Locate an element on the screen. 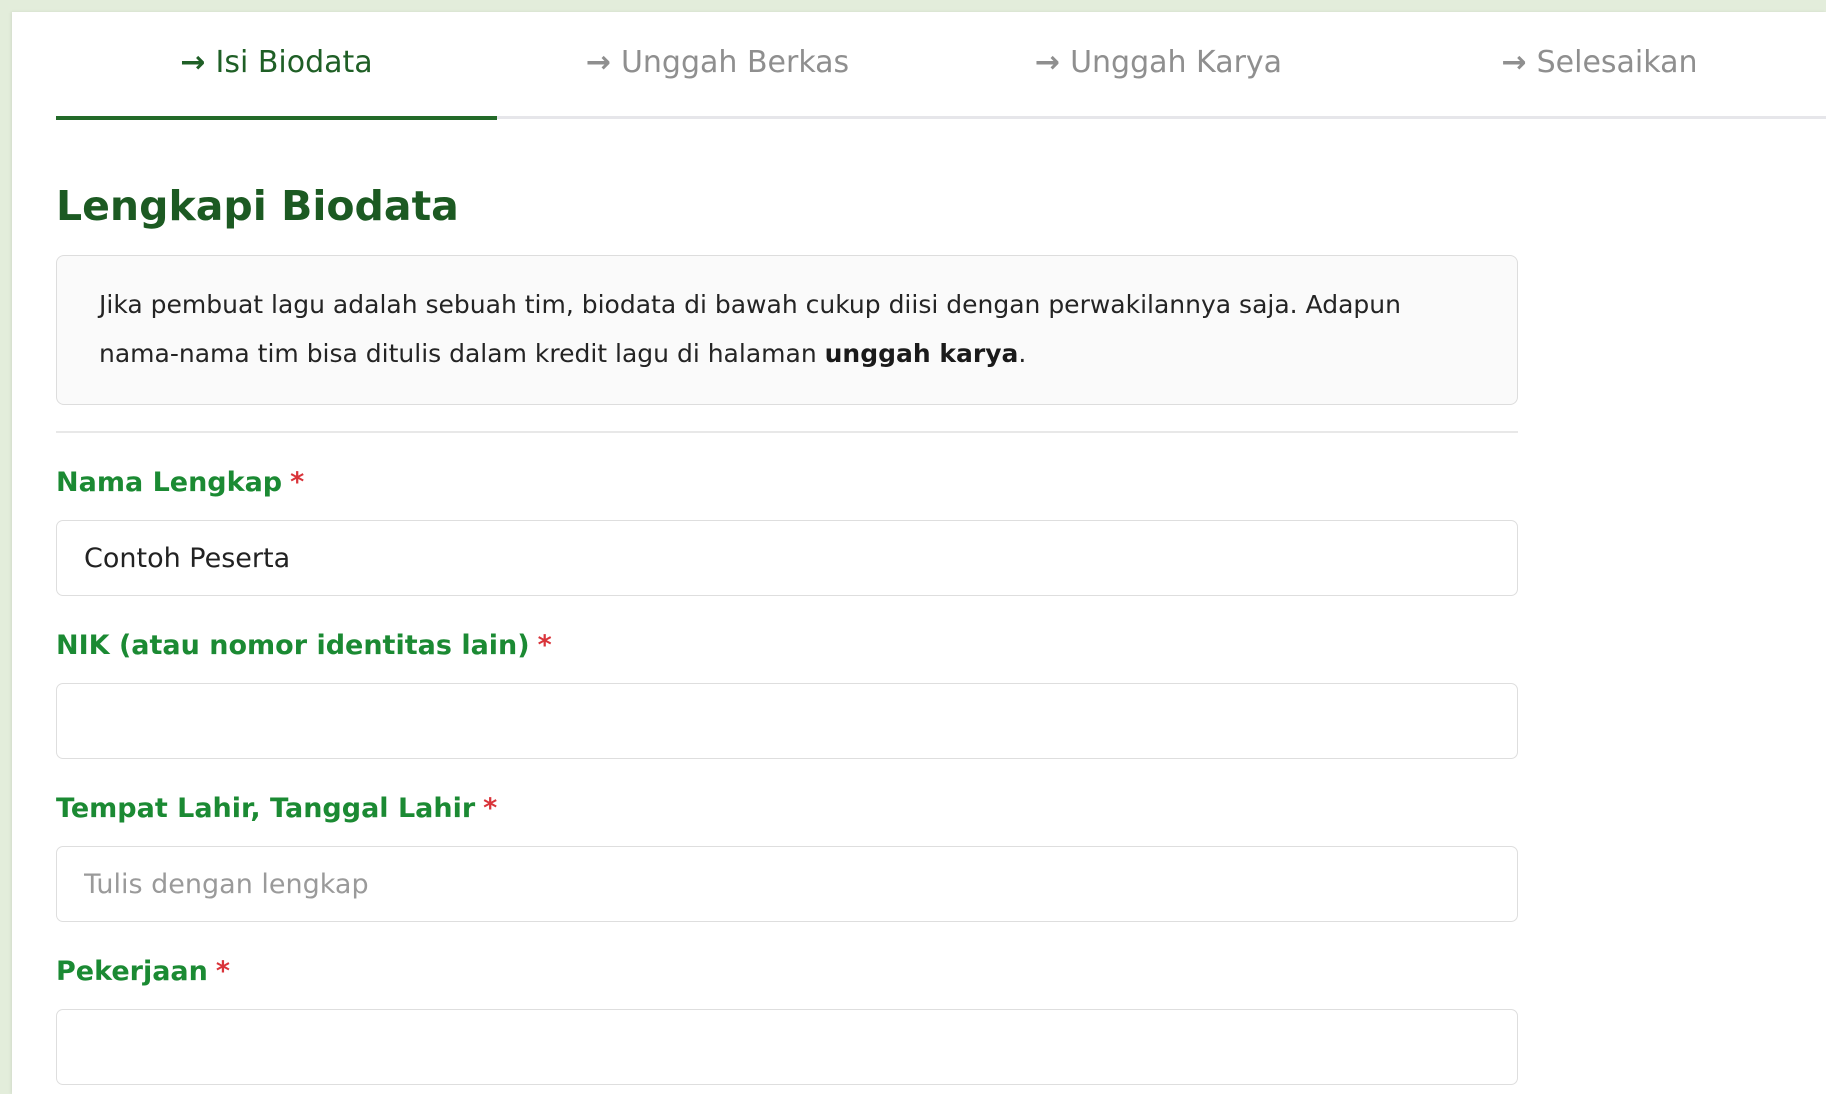  field-label-text: NIK (atau nomor identitas lain) is located at coordinates (293, 645).